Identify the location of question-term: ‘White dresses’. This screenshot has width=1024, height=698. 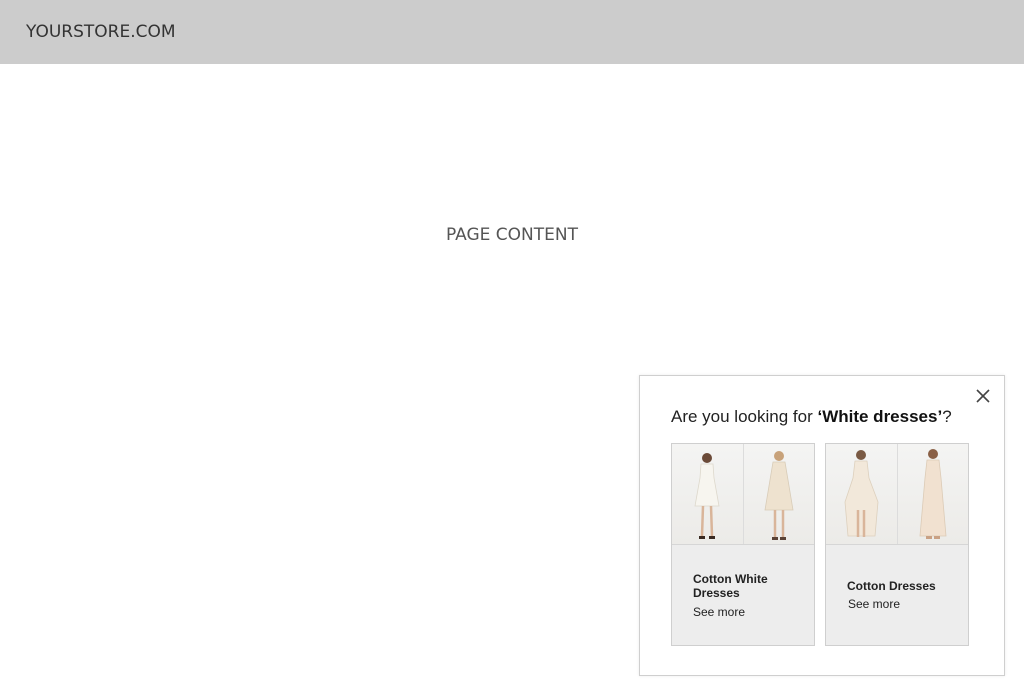
(880, 416).